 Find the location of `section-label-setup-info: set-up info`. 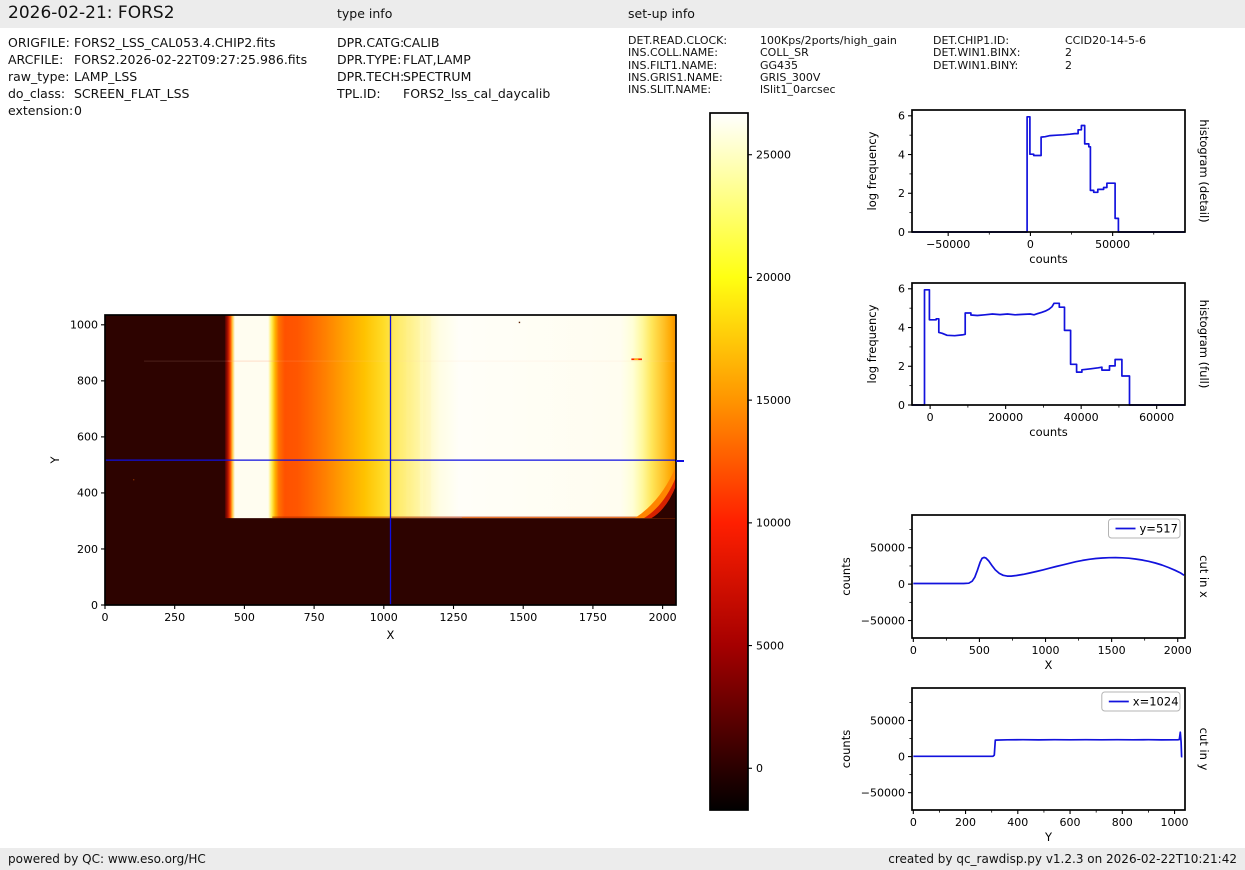

section-label-setup-info: set-up info is located at coordinates (661, 13).